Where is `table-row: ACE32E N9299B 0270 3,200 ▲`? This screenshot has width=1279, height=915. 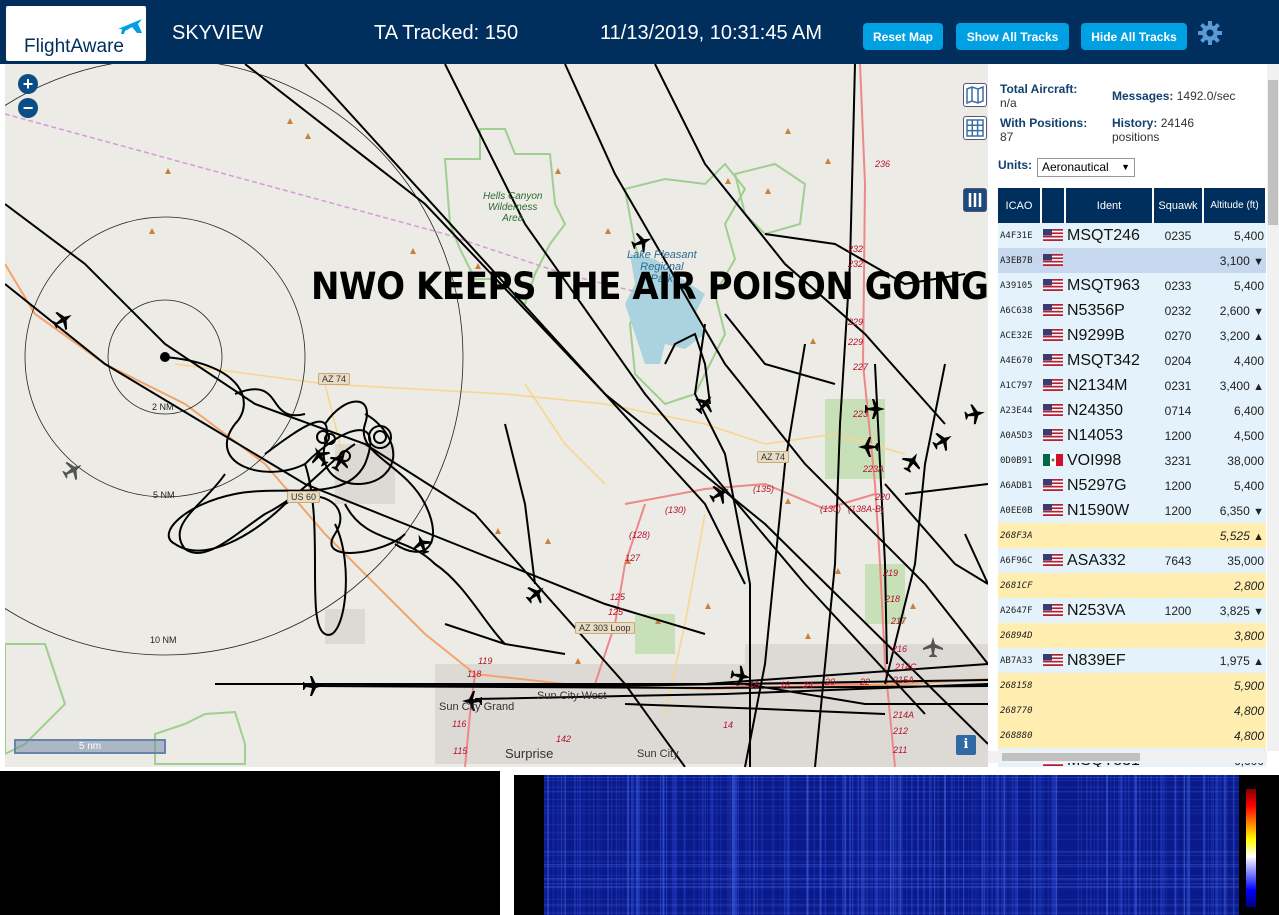
table-row: ACE32E N9299B 0270 3,200 ▲ is located at coordinates (1132, 335).